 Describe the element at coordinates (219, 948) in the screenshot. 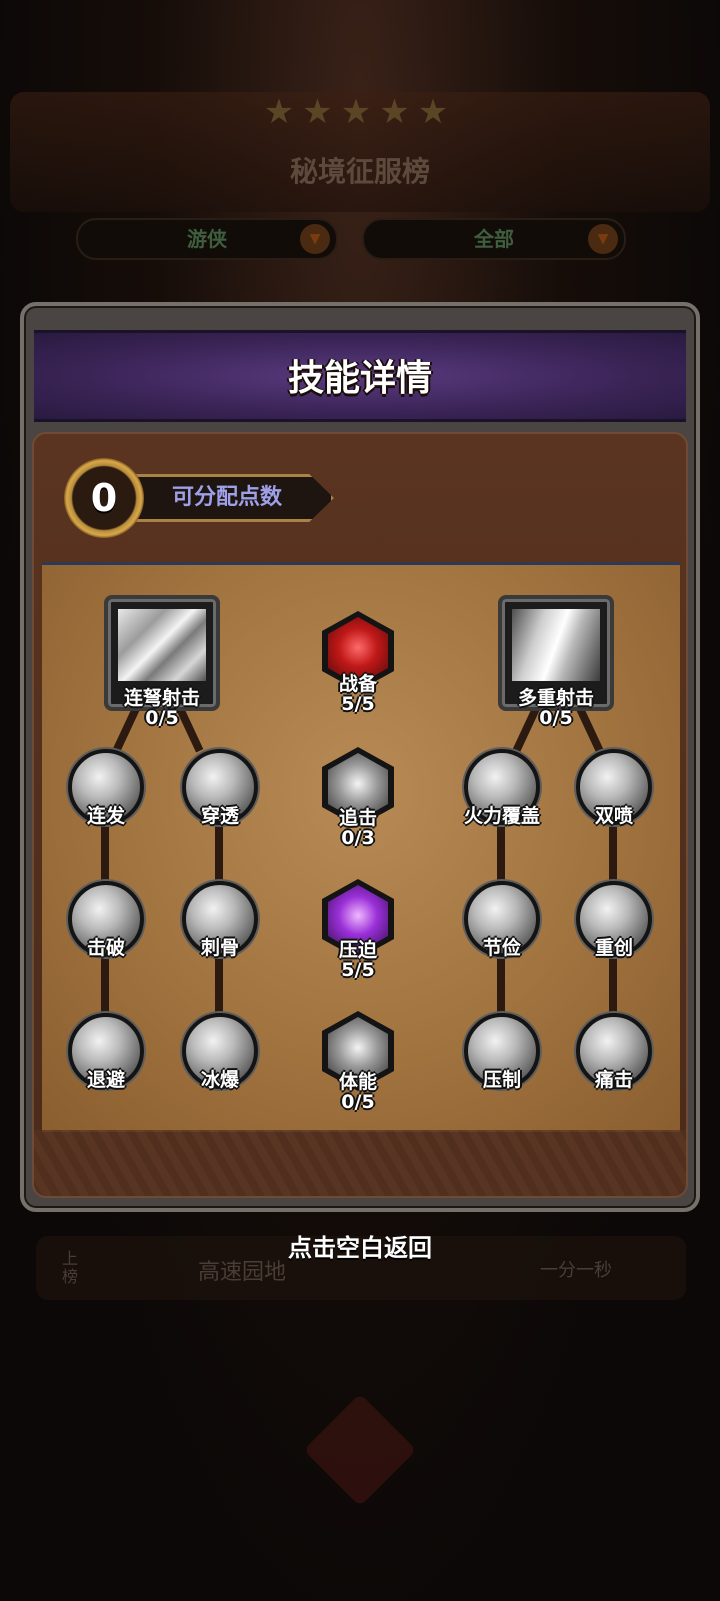

I see `skill-name: 刺骨` at that location.